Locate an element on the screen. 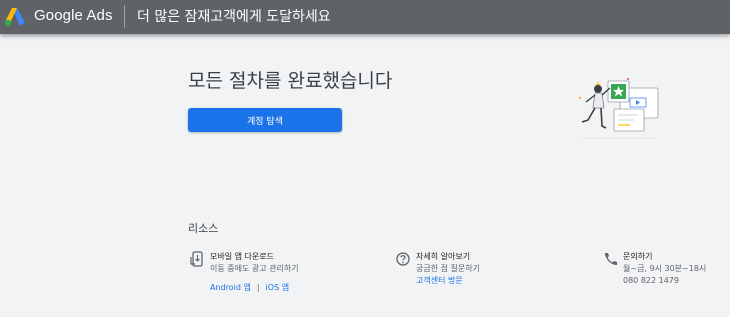 The height and width of the screenshot is (317, 730). header-divider is located at coordinates (124, 16).